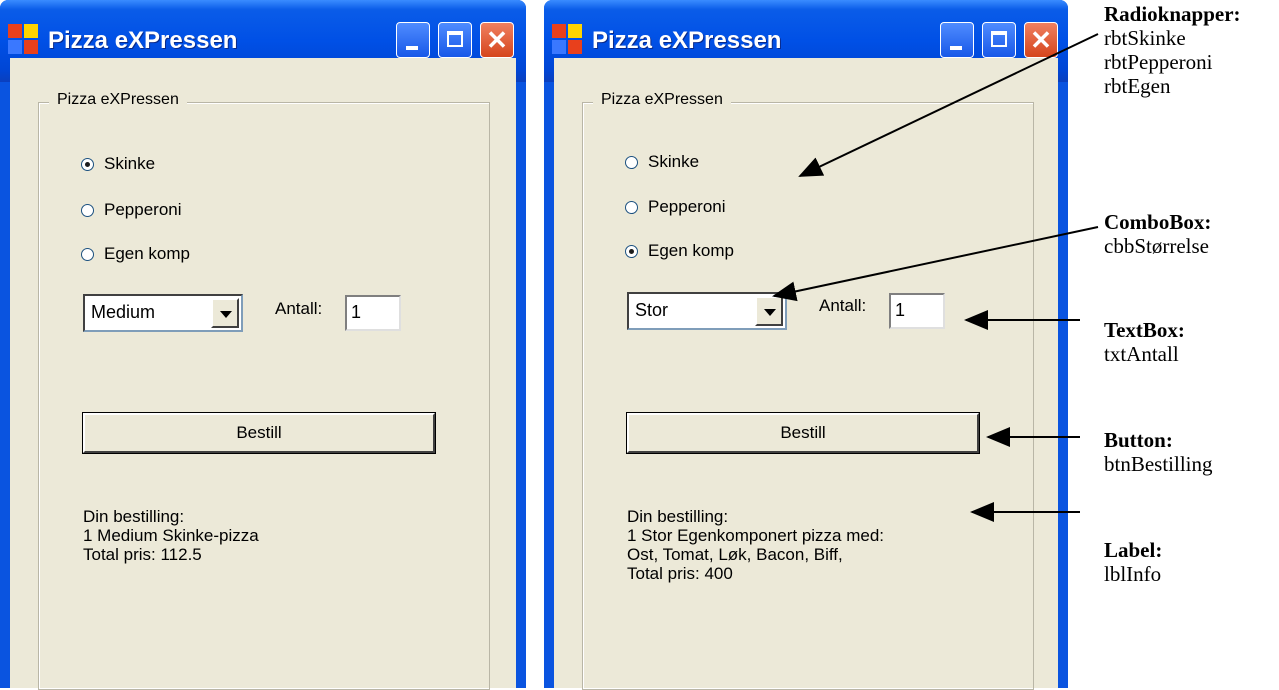 The width and height of the screenshot is (1279, 690). What do you see at coordinates (948, 105) in the screenshot?
I see `arrow-radiobuttons` at bounding box center [948, 105].